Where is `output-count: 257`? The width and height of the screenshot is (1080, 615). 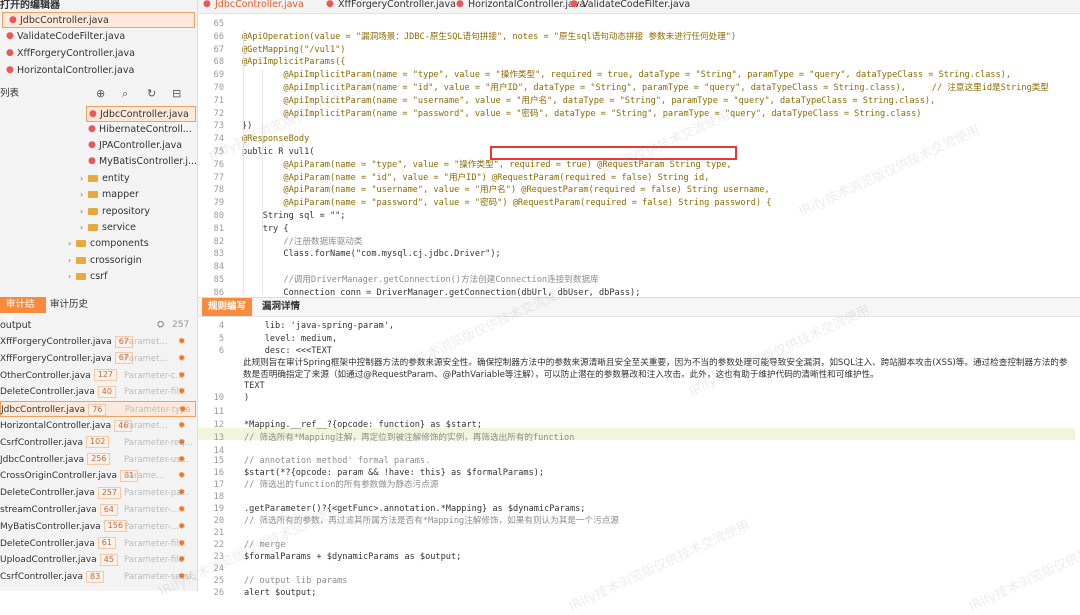
output-count: 257 is located at coordinates (181, 325).